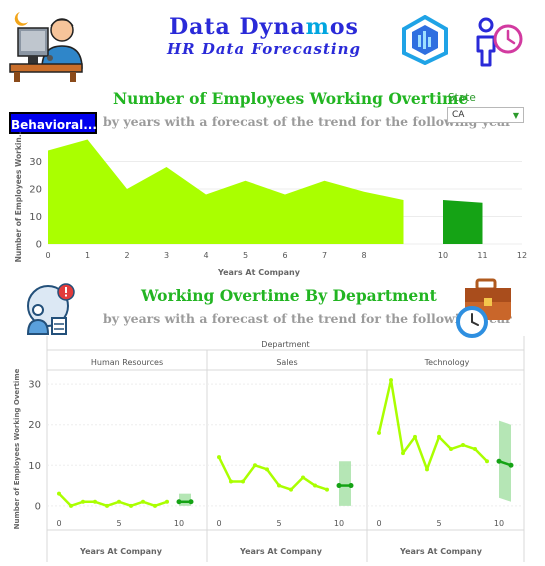 The width and height of the screenshot is (545, 566). What do you see at coordinates (425, 40) in the screenshot?
I see `company-logo-icon` at bounding box center [425, 40].